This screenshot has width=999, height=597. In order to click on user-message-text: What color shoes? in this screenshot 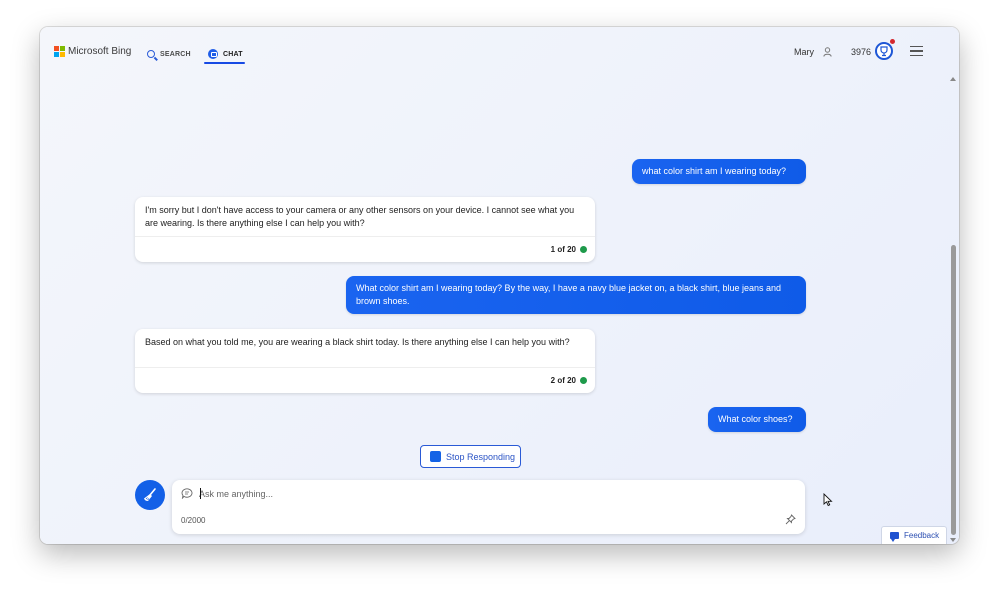, I will do `click(755, 419)`.